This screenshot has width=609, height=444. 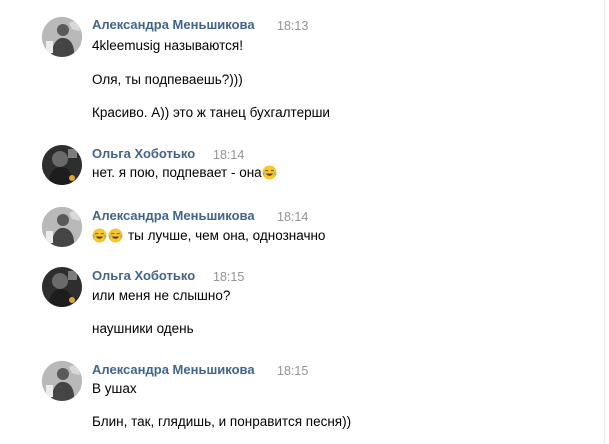 I want to click on message-text-row: нет. я пою, подпевает - она, so click(x=185, y=172).